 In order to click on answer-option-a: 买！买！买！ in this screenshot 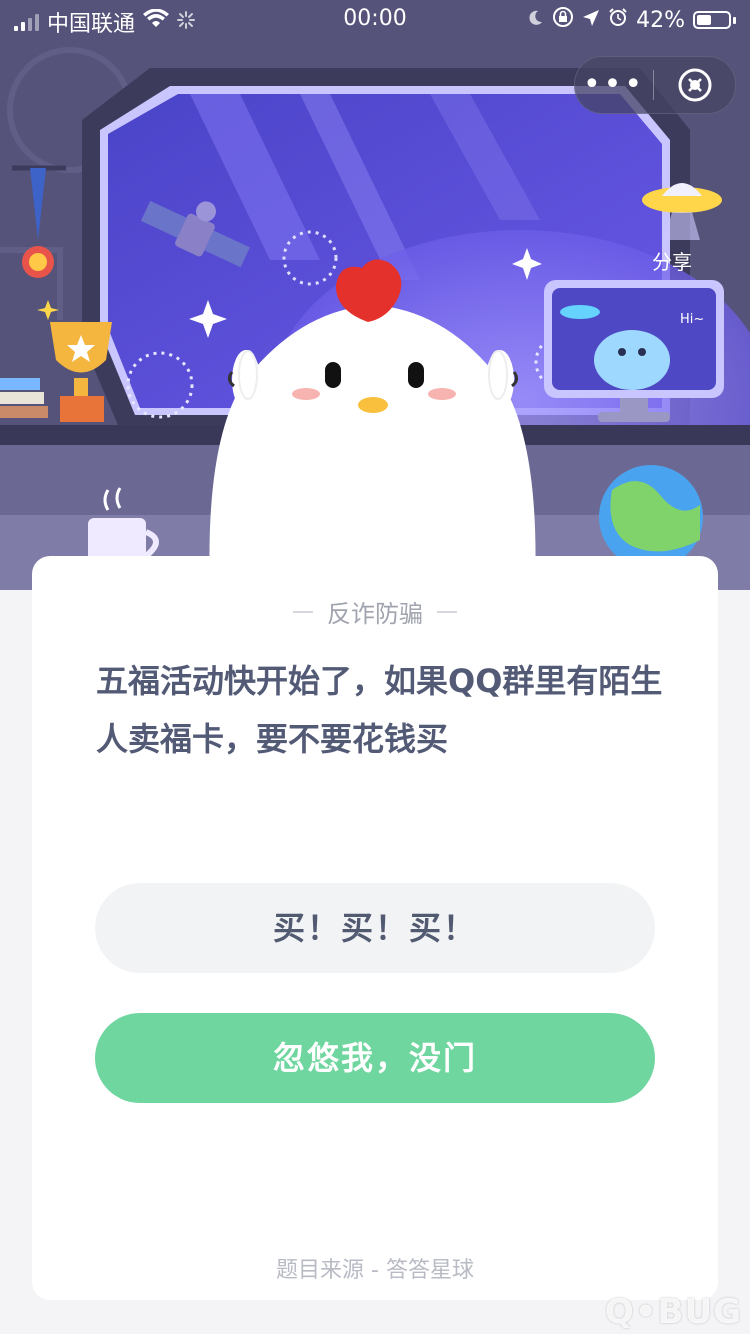, I will do `click(375, 928)`.